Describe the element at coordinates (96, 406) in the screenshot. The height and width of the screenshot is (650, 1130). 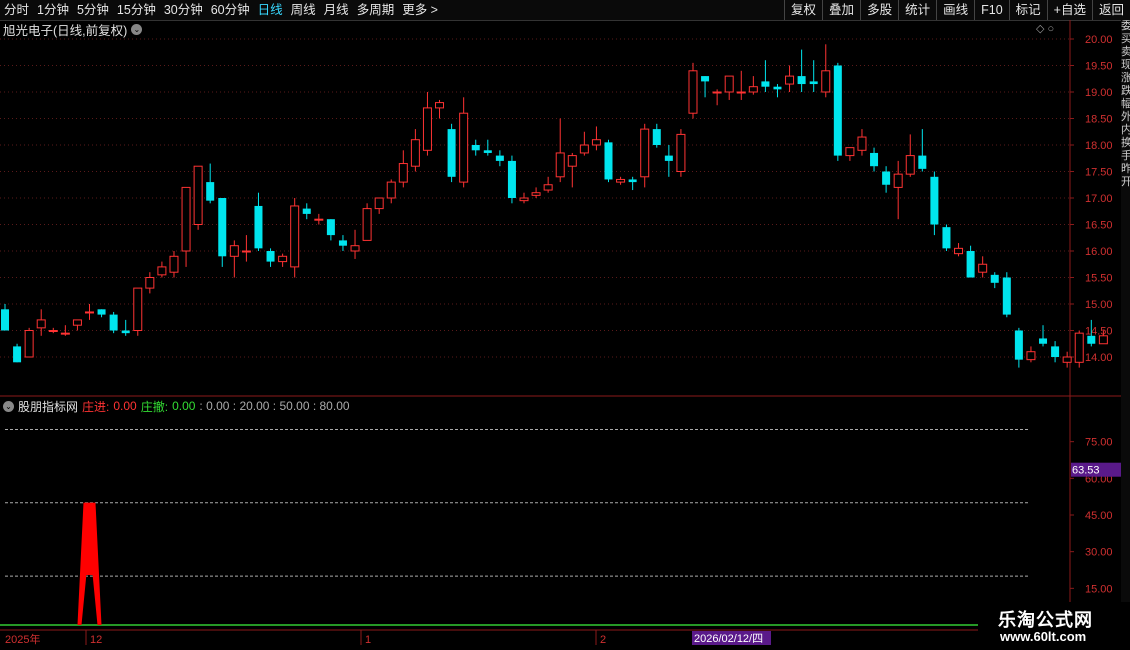
I see `zhuangjin-label: 庄进:` at that location.